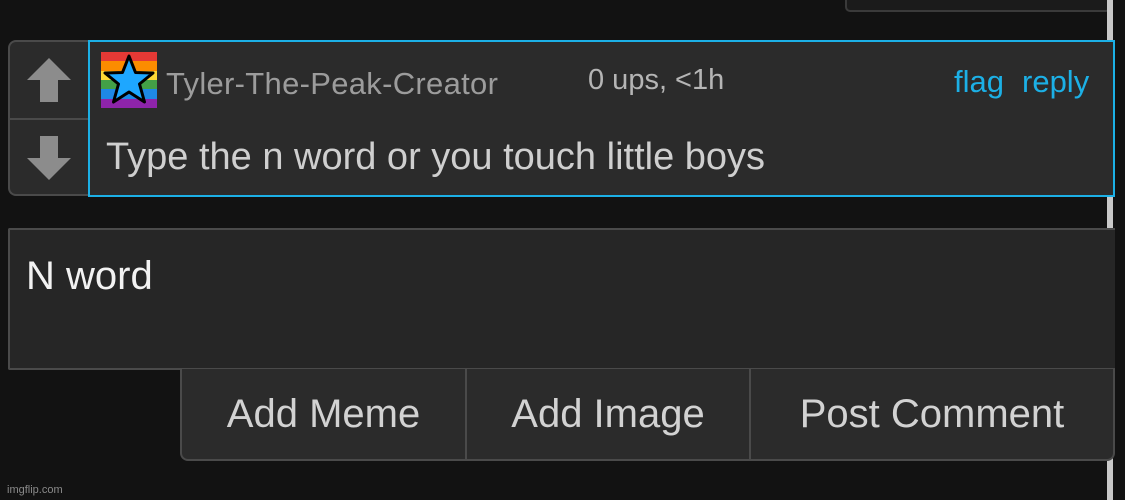  I want to click on star-icon, so click(129, 79).